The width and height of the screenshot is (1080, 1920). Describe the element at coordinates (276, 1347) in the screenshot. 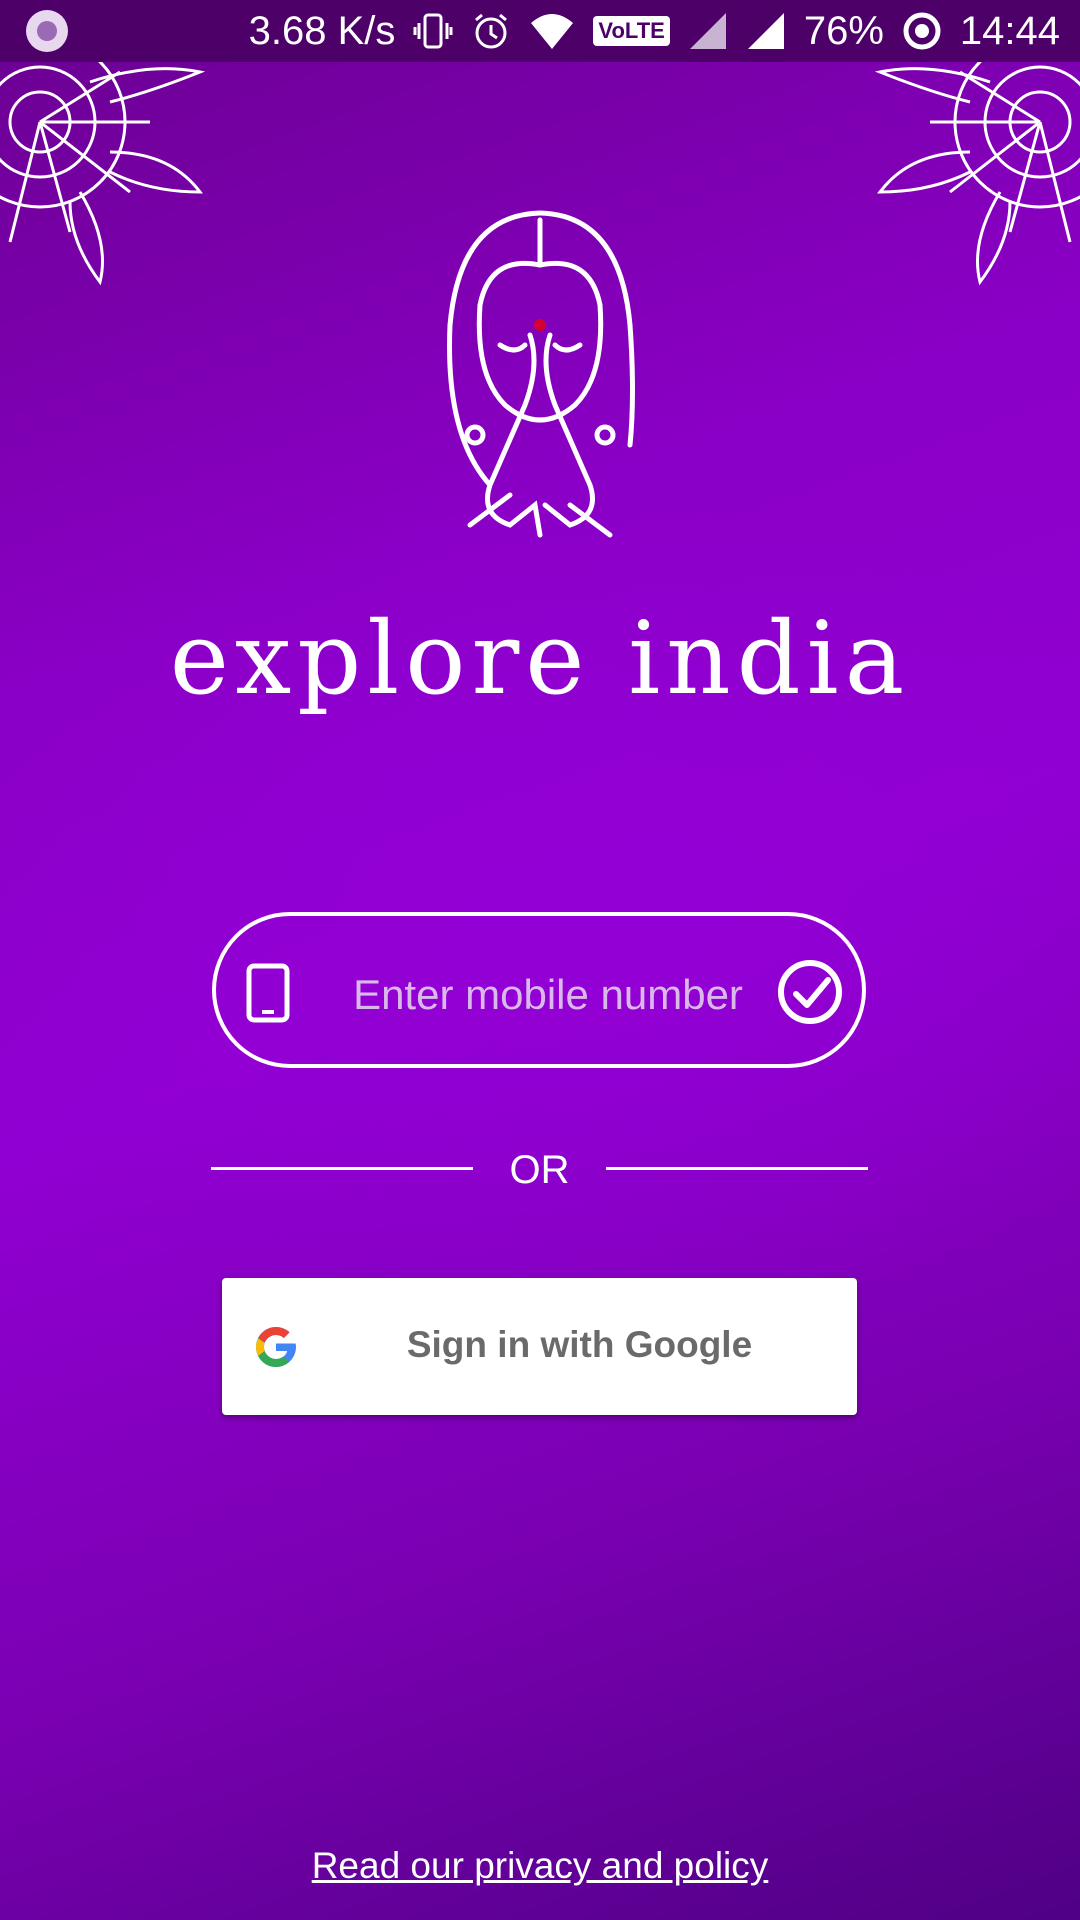

I see `google-icon` at that location.